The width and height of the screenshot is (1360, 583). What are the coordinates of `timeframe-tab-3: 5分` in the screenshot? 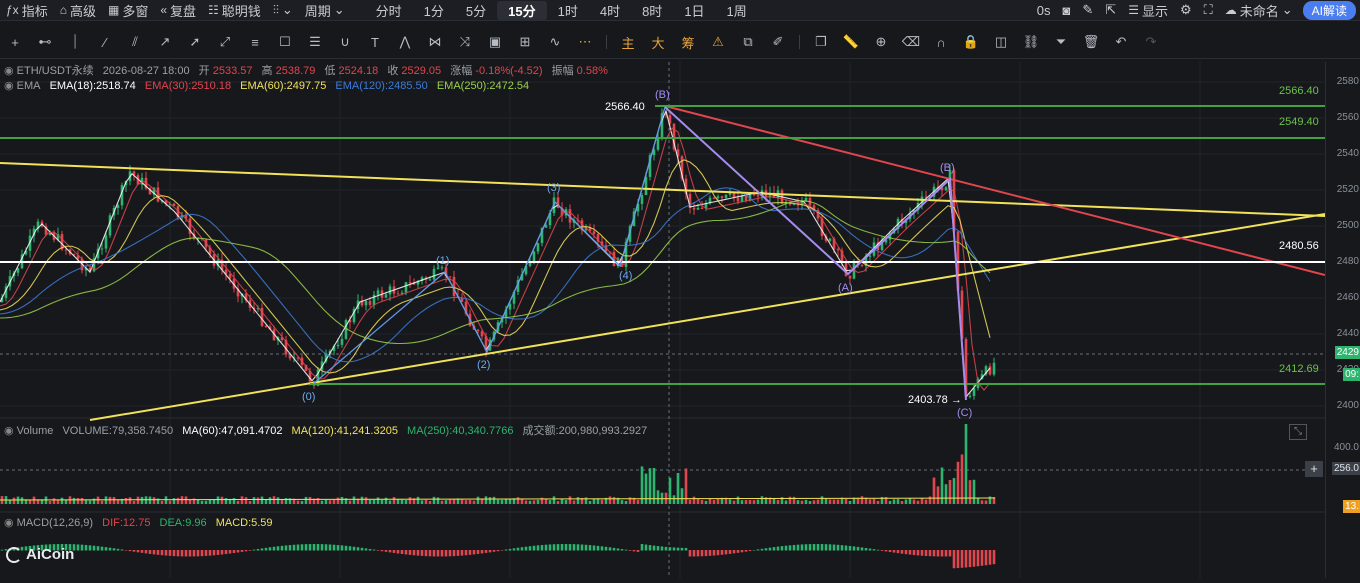 It's located at (476, 10).